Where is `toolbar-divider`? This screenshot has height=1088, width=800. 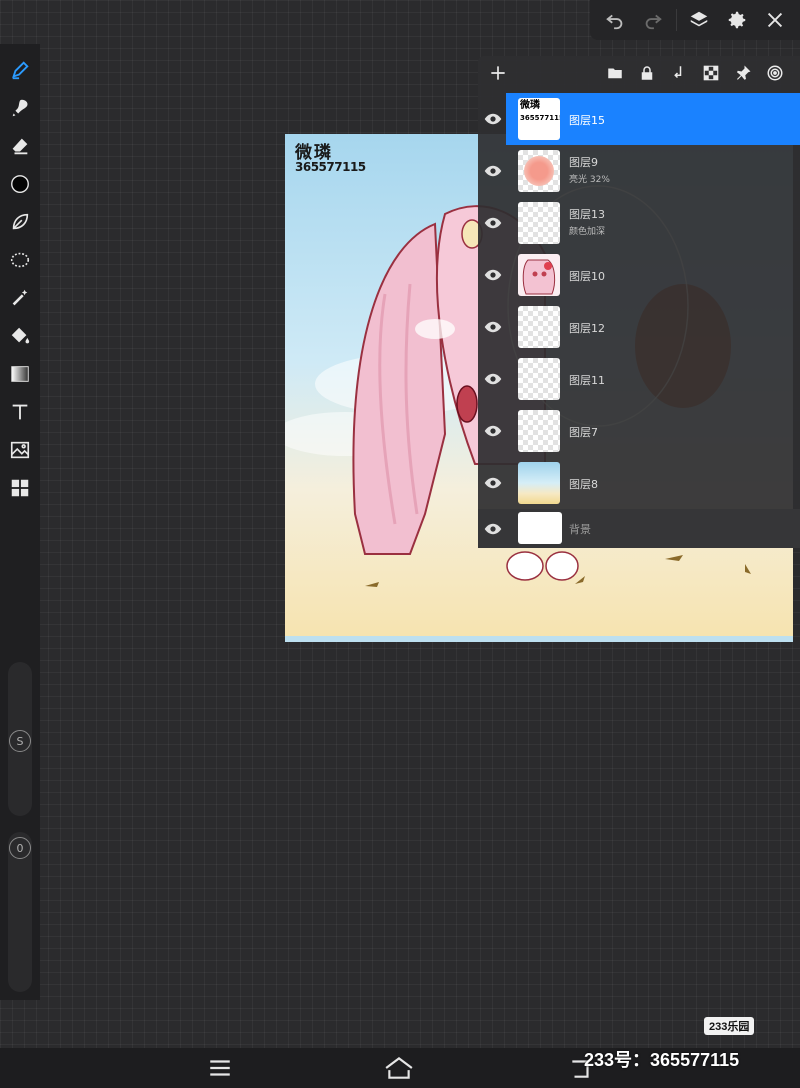
toolbar-divider is located at coordinates (676, 20).